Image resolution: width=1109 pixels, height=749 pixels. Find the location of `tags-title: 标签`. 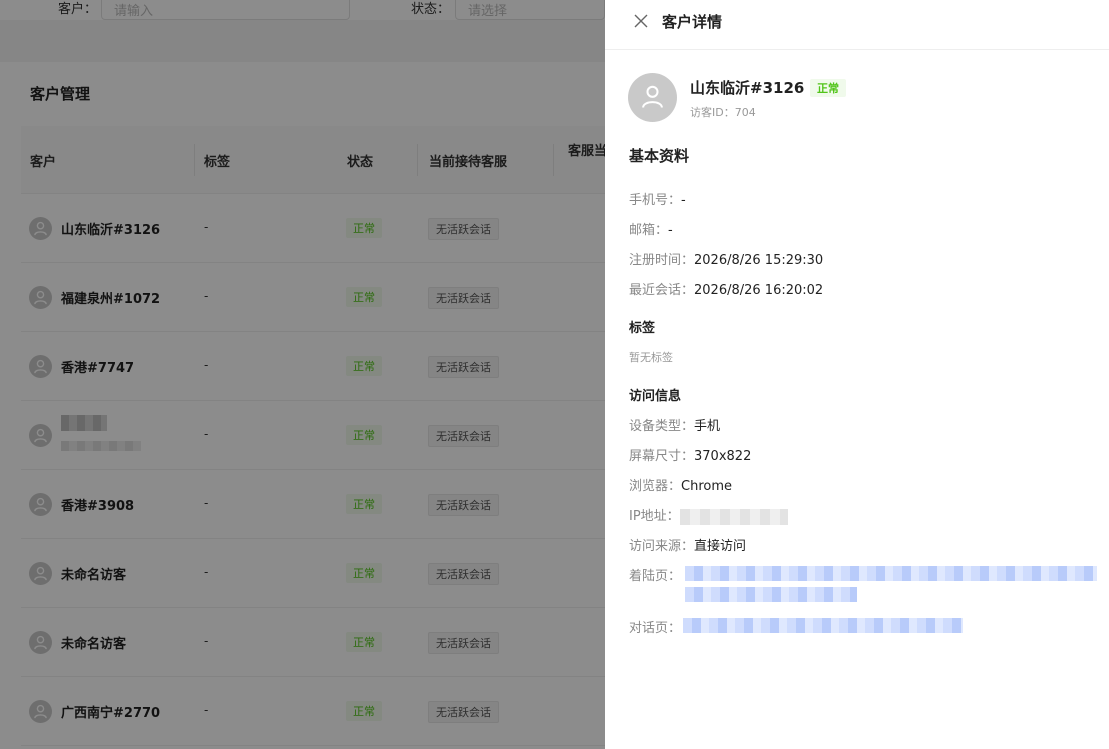

tags-title: 标签 is located at coordinates (642, 328).